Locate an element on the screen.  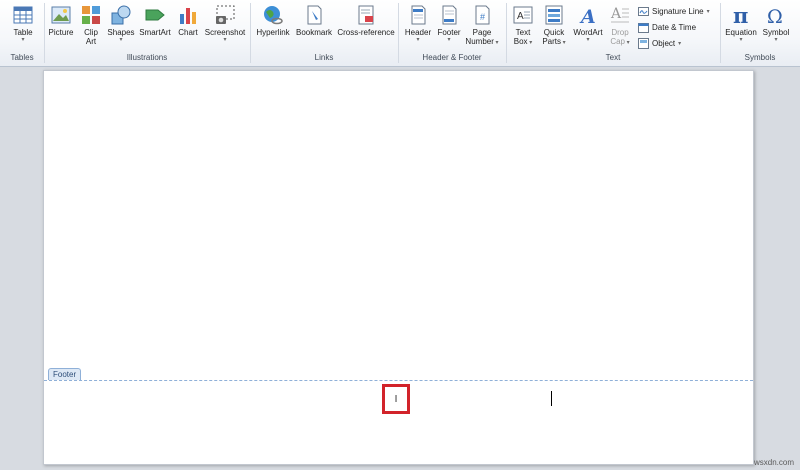
date-time-button: Date & Time is located at coordinates (667, 27).